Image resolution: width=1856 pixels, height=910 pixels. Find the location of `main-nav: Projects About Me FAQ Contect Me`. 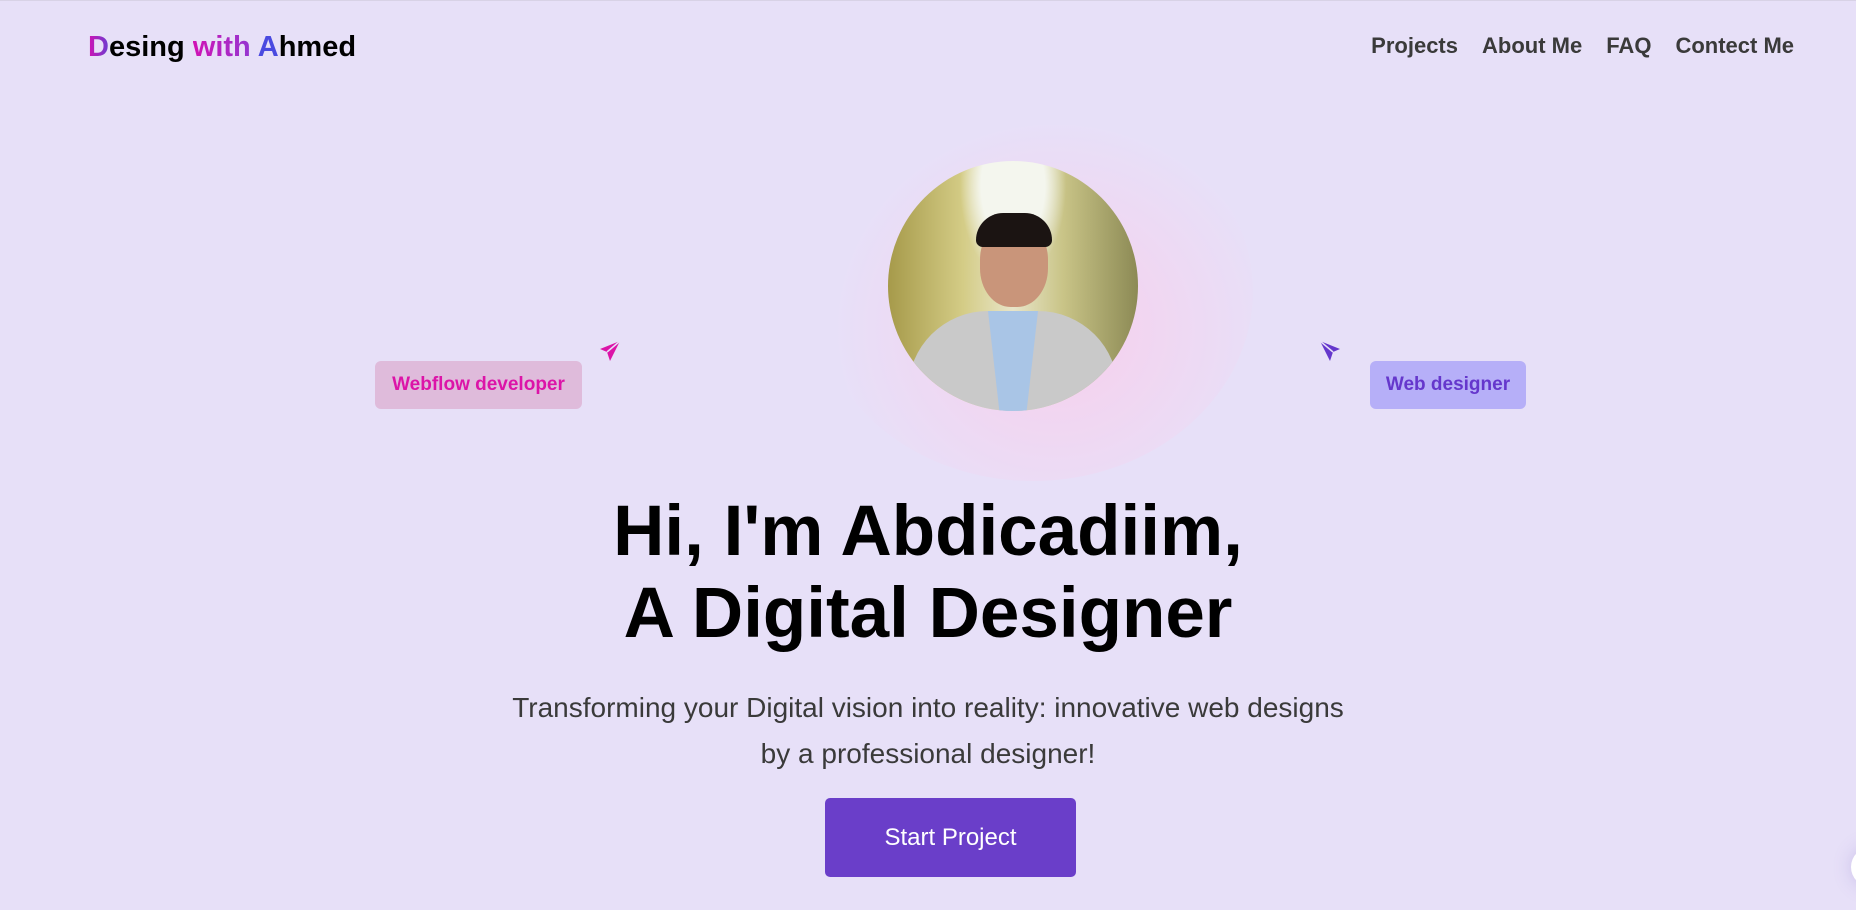

main-nav: Projects About Me FAQ Contect Me is located at coordinates (1582, 46).